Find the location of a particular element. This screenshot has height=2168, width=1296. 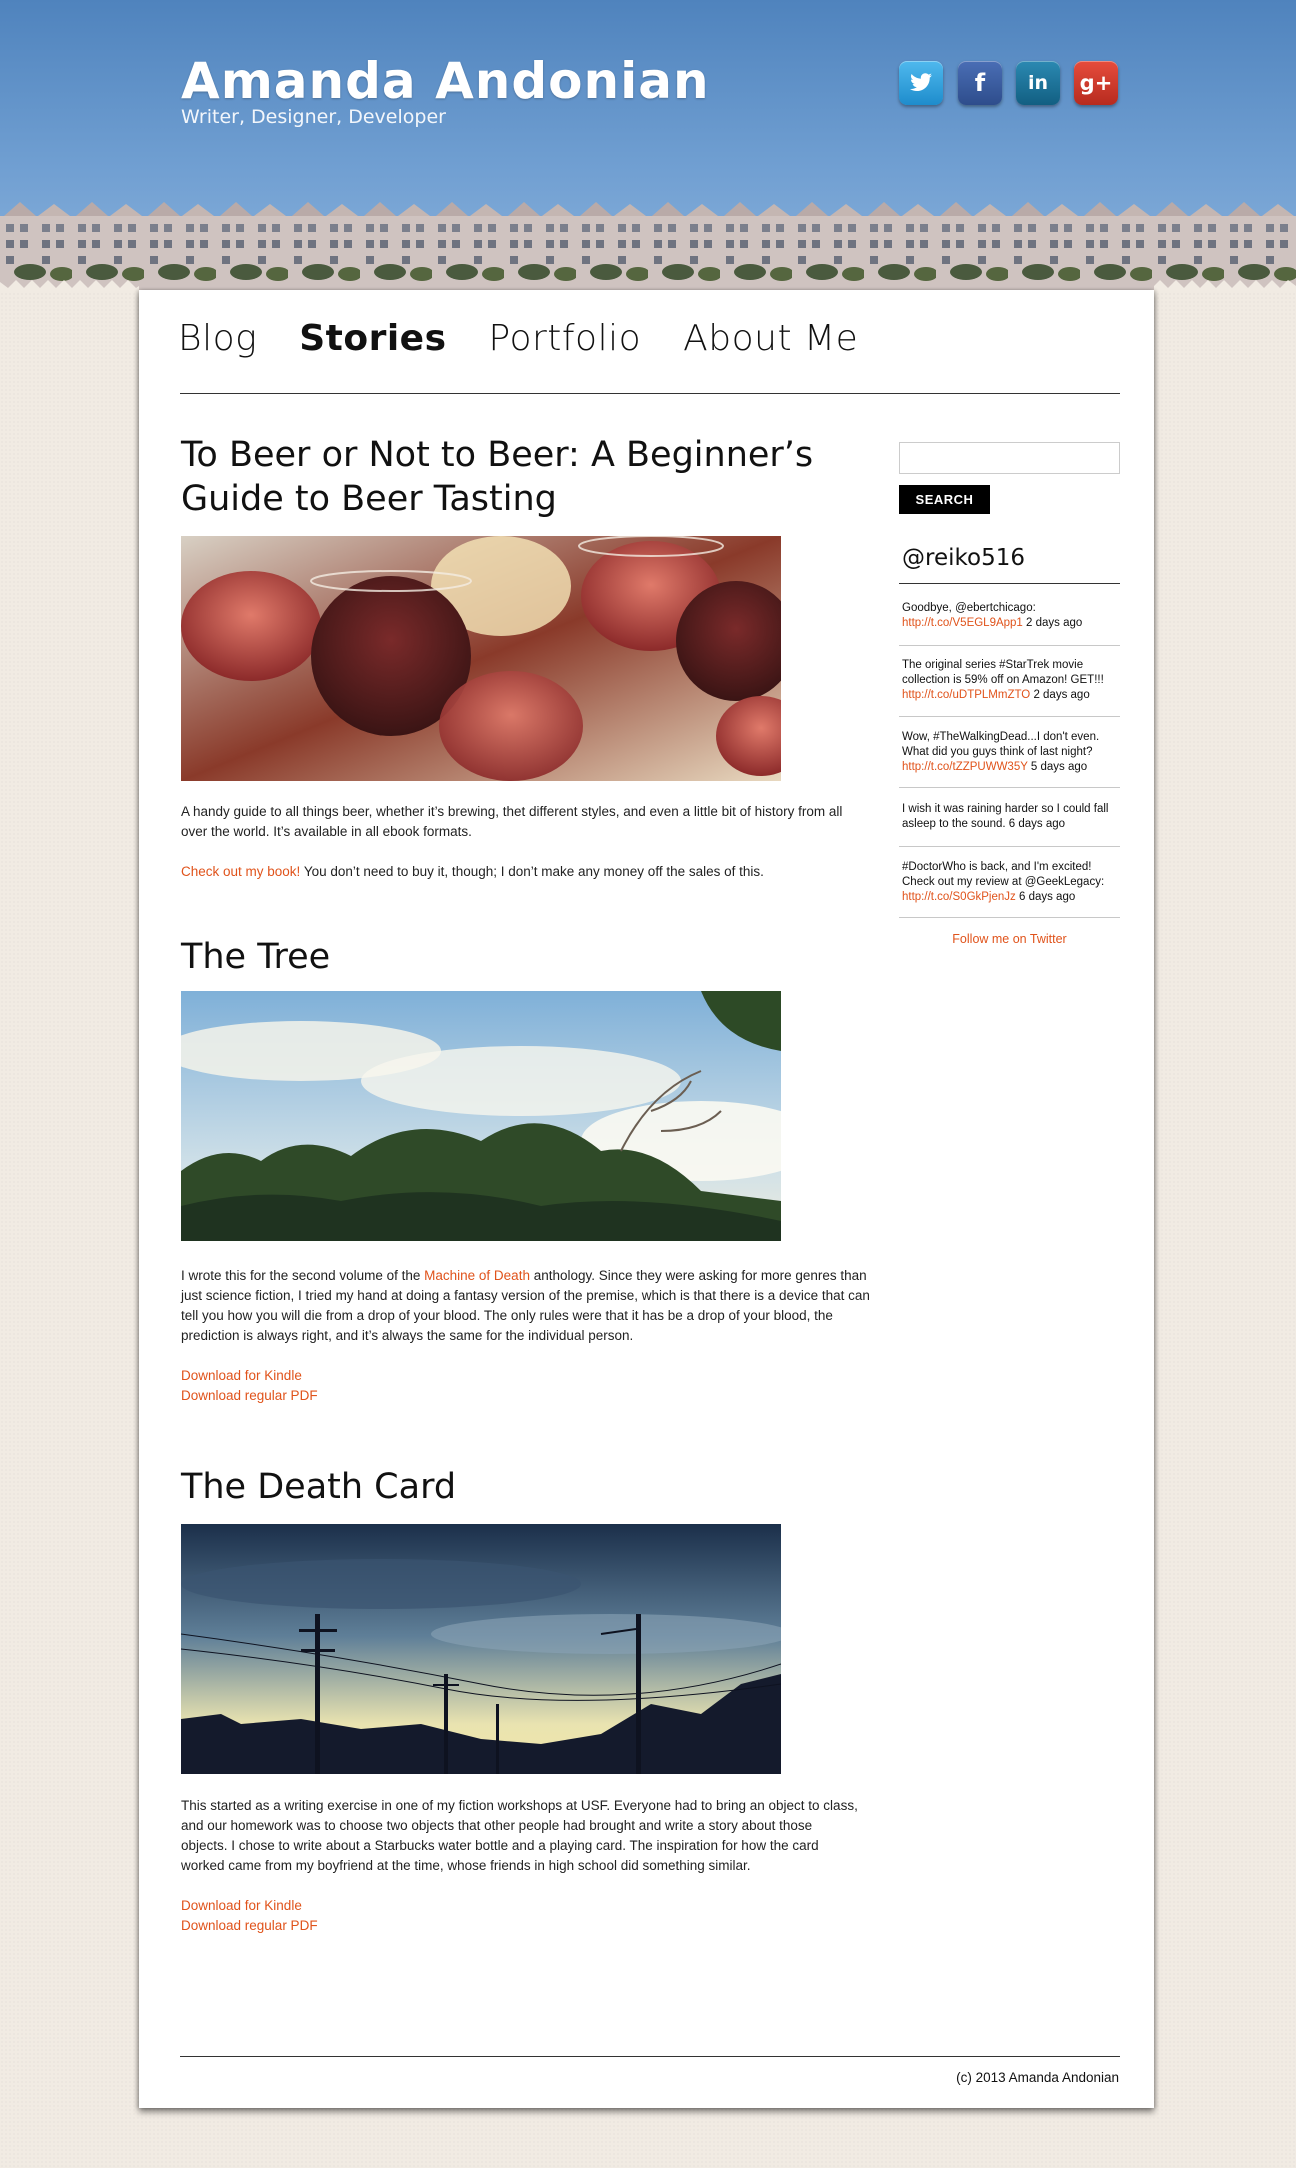

footer-divider is located at coordinates (650, 2056).